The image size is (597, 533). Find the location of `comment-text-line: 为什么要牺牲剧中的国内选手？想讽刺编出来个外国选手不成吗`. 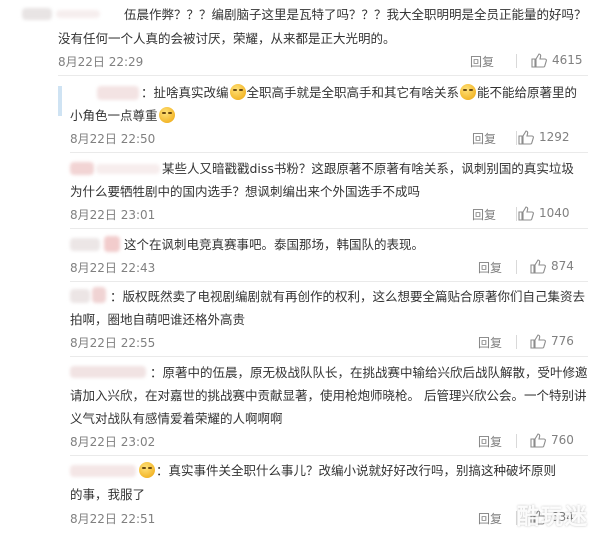

comment-text-line: 为什么要牺牲剧中的国内选手？想讽刺编出来个外国选手不成吗 is located at coordinates (245, 191).